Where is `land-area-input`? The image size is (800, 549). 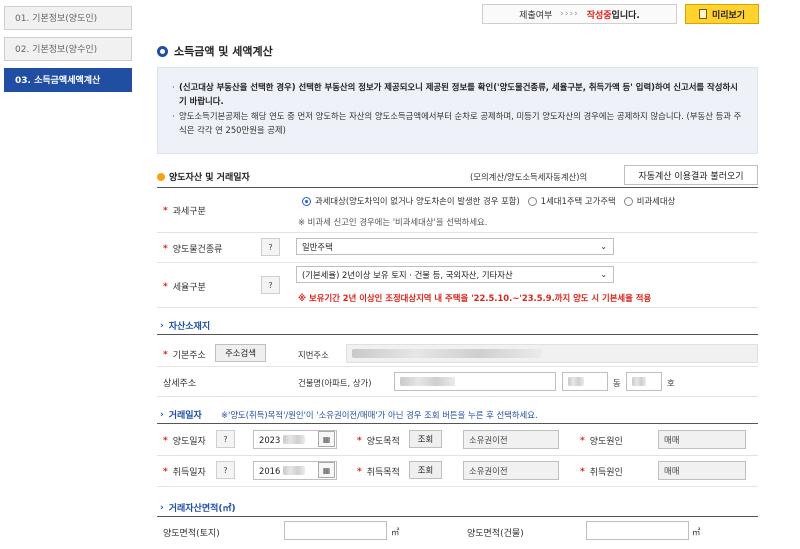
land-area-input is located at coordinates (335, 530).